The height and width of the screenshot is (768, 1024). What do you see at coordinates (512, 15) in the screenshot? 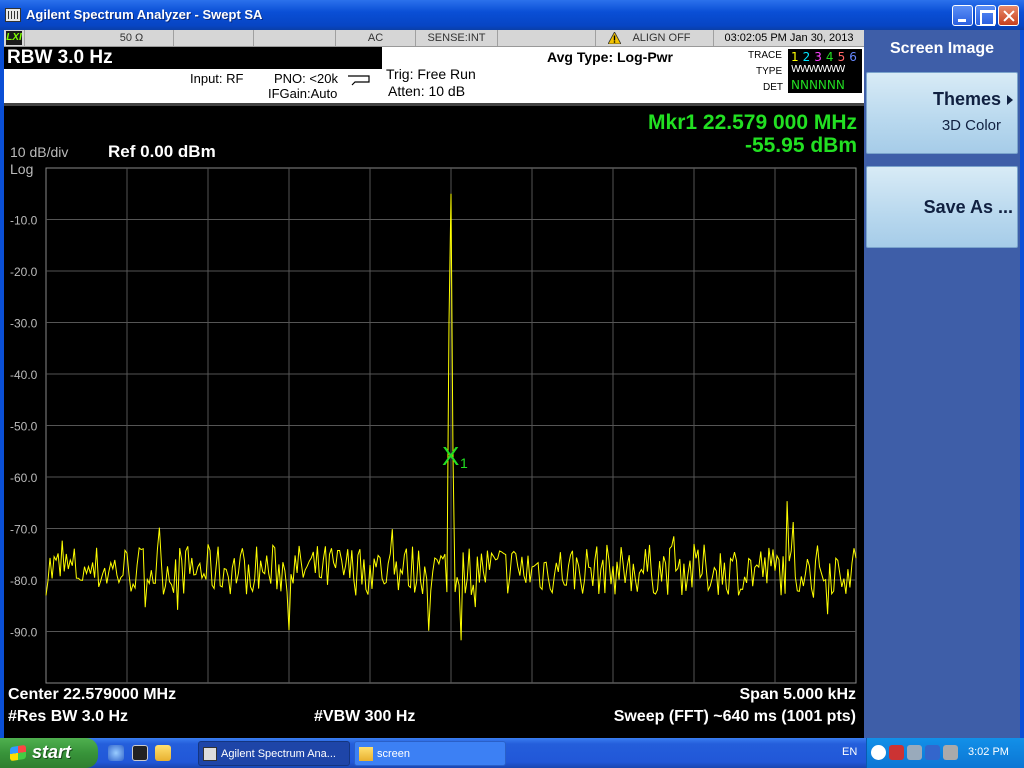
I see `window-titlebar: Agilent Spectrum Analyzer - Swept SA` at bounding box center [512, 15].